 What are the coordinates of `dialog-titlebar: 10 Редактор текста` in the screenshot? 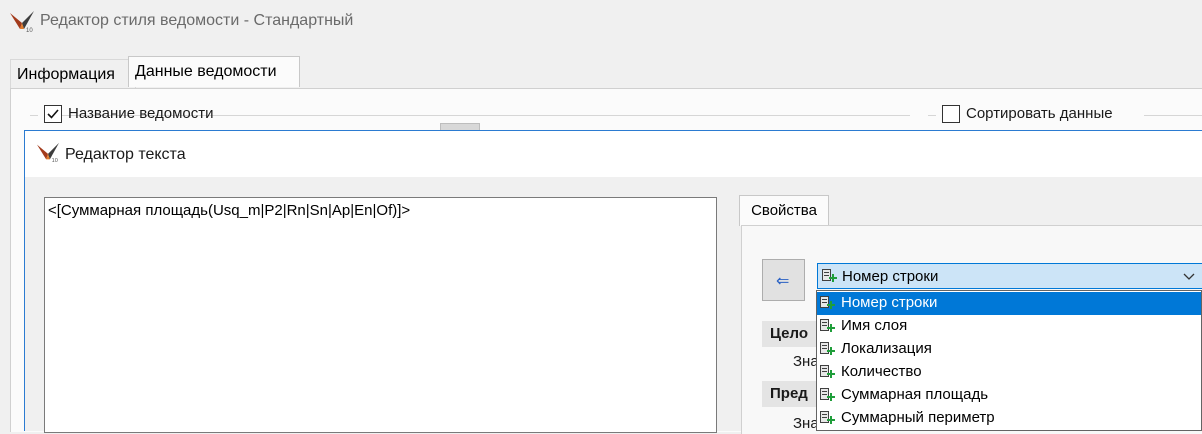 It's located at (613, 154).